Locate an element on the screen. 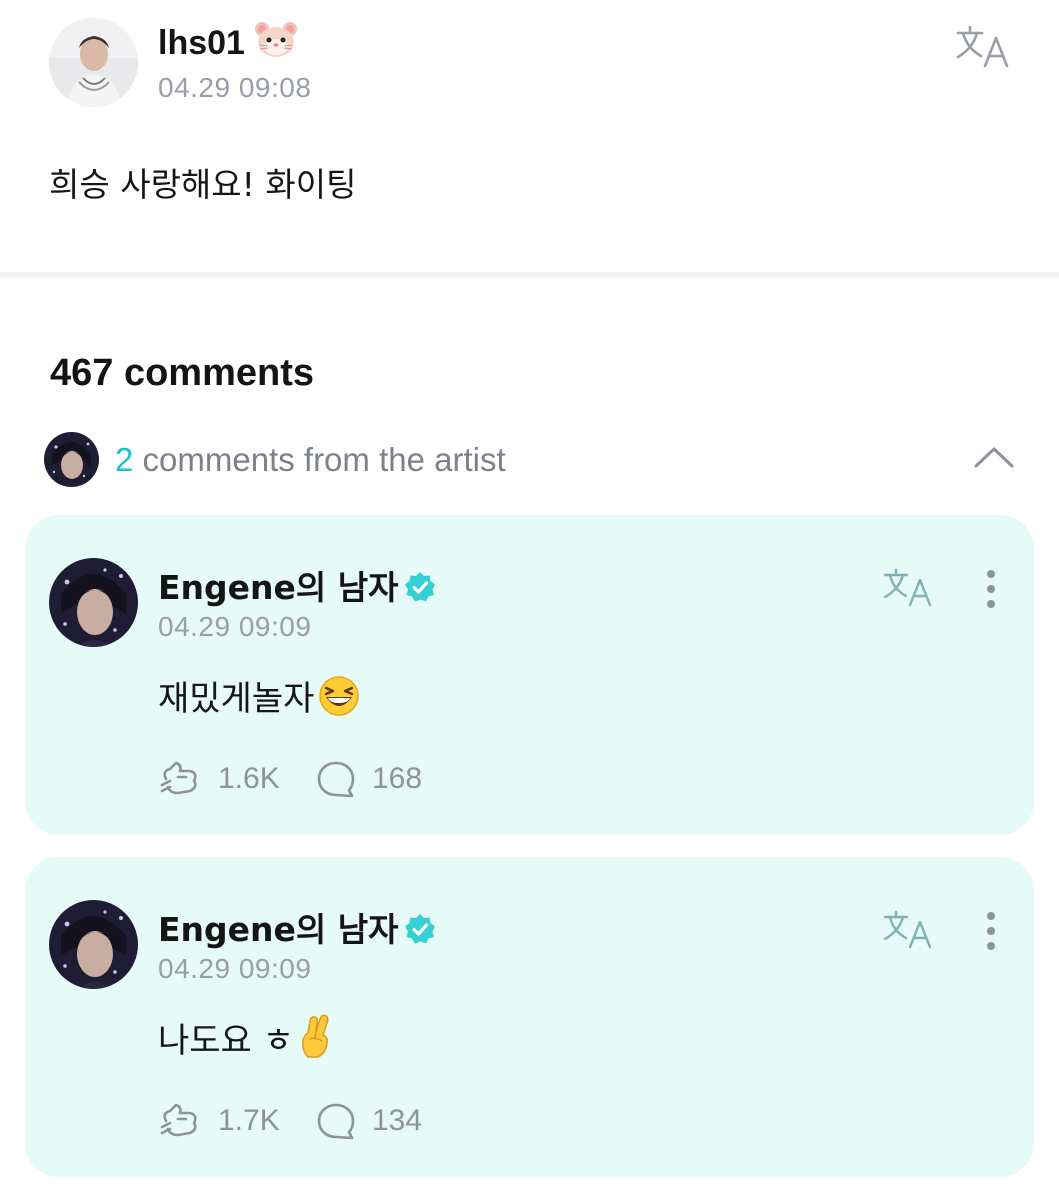 This screenshot has height=1200, width=1059. post-author-name: lhs01 is located at coordinates (201, 43).